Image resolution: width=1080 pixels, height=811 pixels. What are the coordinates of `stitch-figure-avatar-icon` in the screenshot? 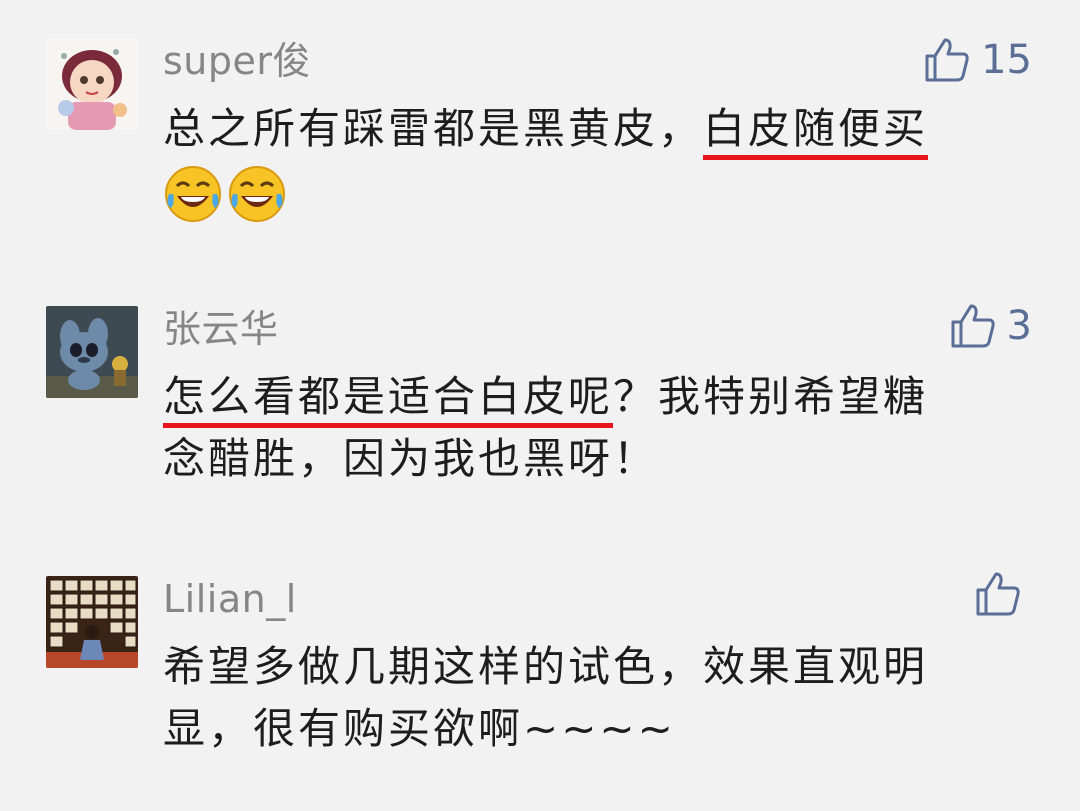 It's located at (92, 352).